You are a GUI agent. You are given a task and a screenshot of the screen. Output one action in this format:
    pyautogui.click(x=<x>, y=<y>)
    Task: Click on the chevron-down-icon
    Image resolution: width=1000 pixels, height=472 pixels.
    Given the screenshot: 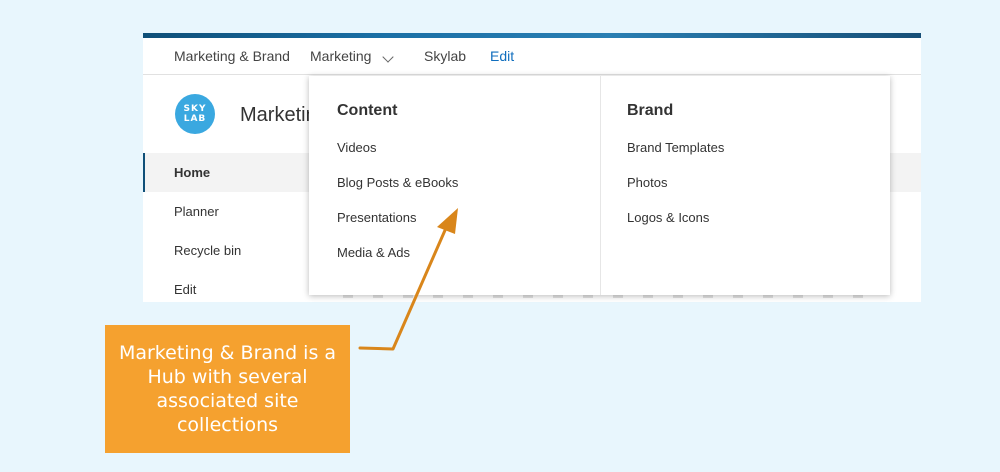 What is the action you would take?
    pyautogui.click(x=388, y=57)
    